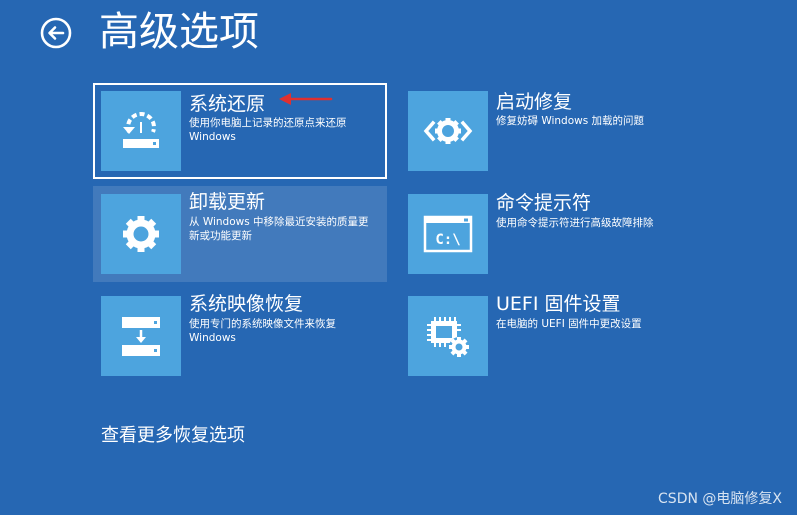 This screenshot has width=797, height=515. I want to click on option-title: UEFI 固件设置, so click(558, 304).